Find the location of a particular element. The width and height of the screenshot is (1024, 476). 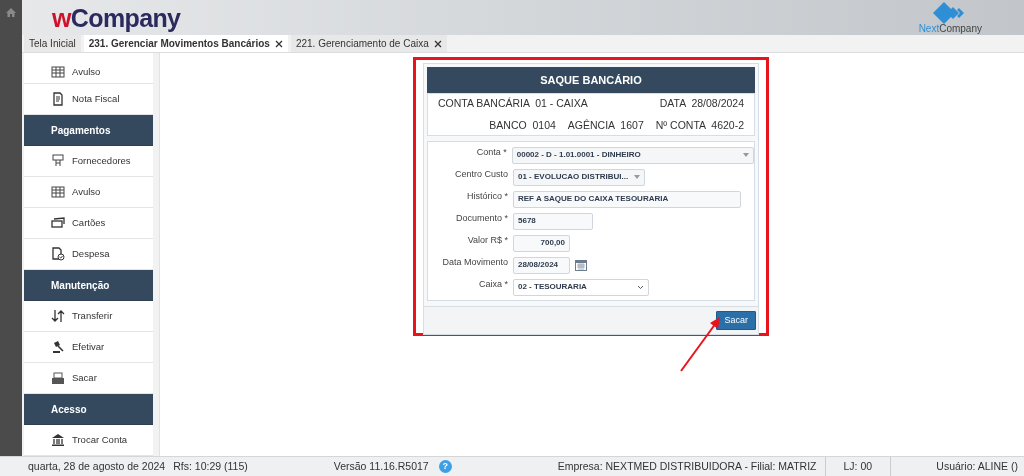

logo-text: wCompany is located at coordinates (116, 17).